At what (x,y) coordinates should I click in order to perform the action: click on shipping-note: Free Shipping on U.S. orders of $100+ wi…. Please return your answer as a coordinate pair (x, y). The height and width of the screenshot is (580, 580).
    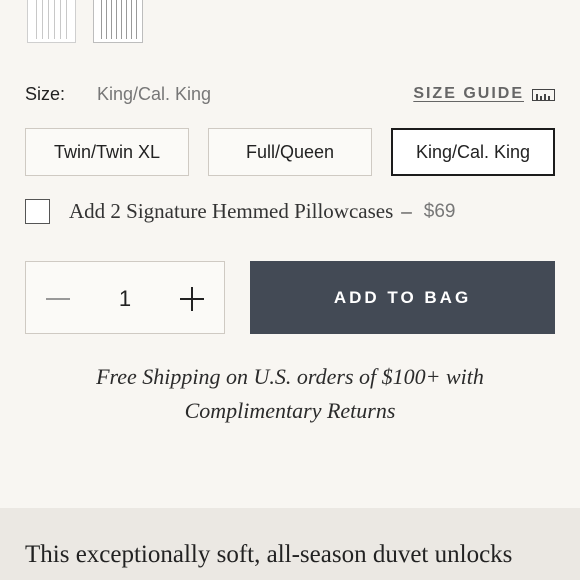
    Looking at the image, I should click on (290, 394).